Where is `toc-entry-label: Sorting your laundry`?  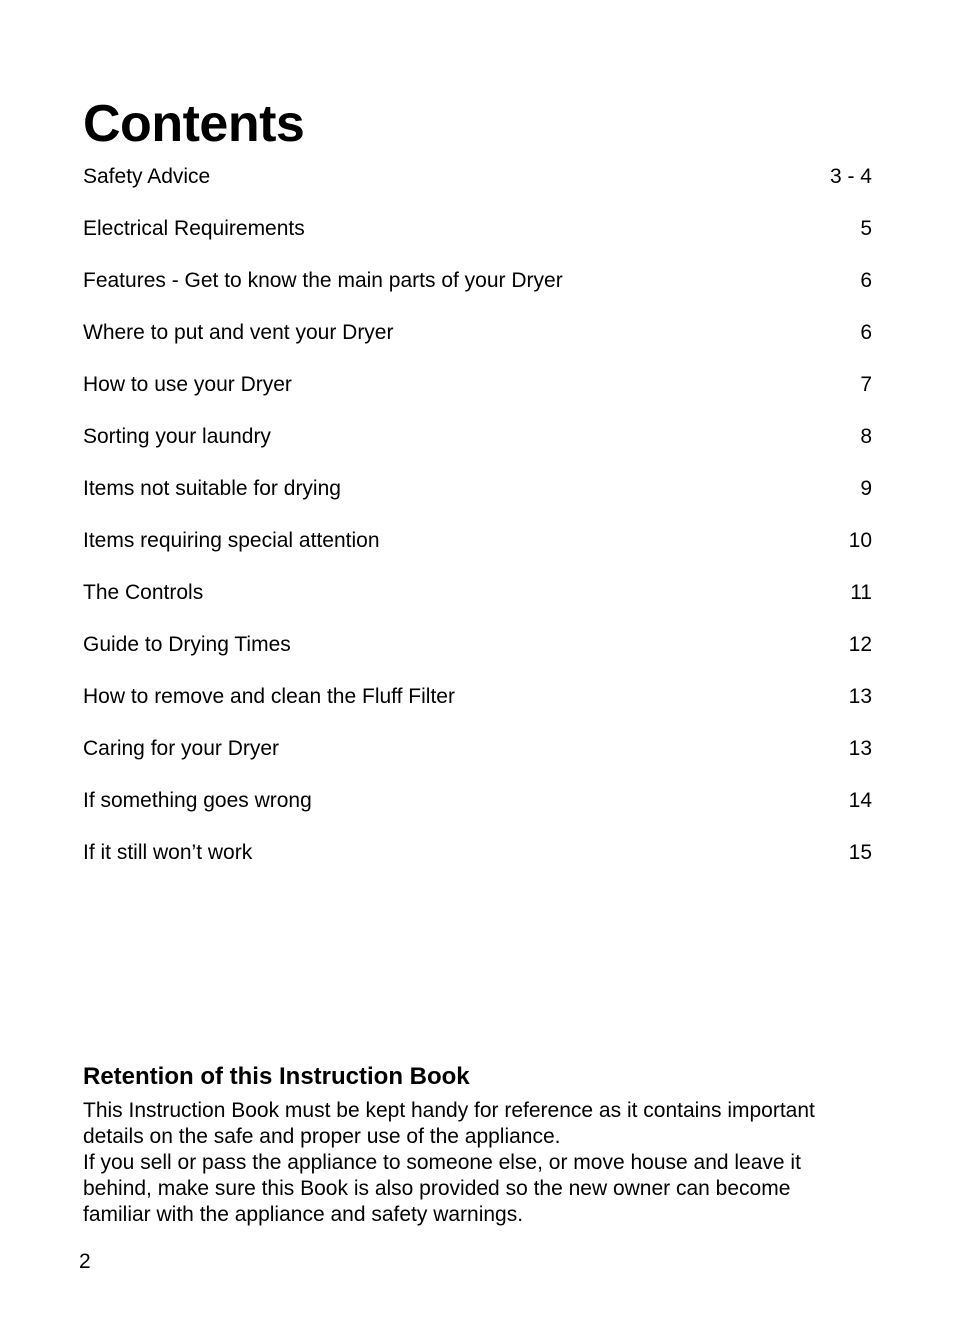
toc-entry-label: Sorting your laundry is located at coordinates (177, 436).